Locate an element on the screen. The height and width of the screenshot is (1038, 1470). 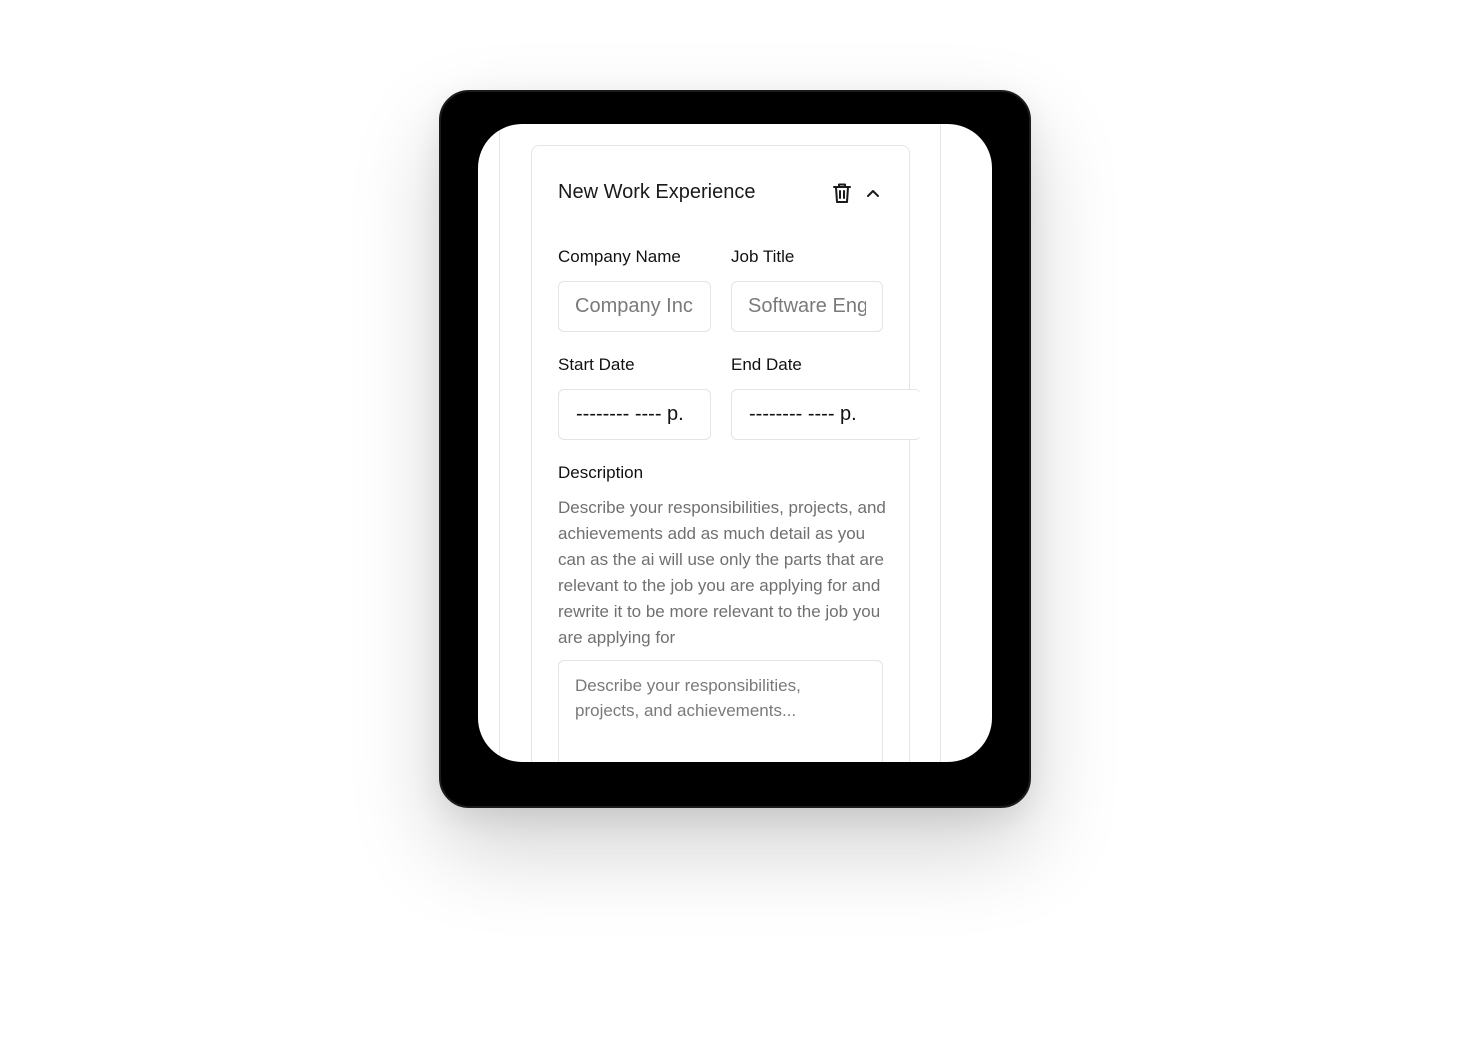
end-date-label: End Date is located at coordinates (766, 364).